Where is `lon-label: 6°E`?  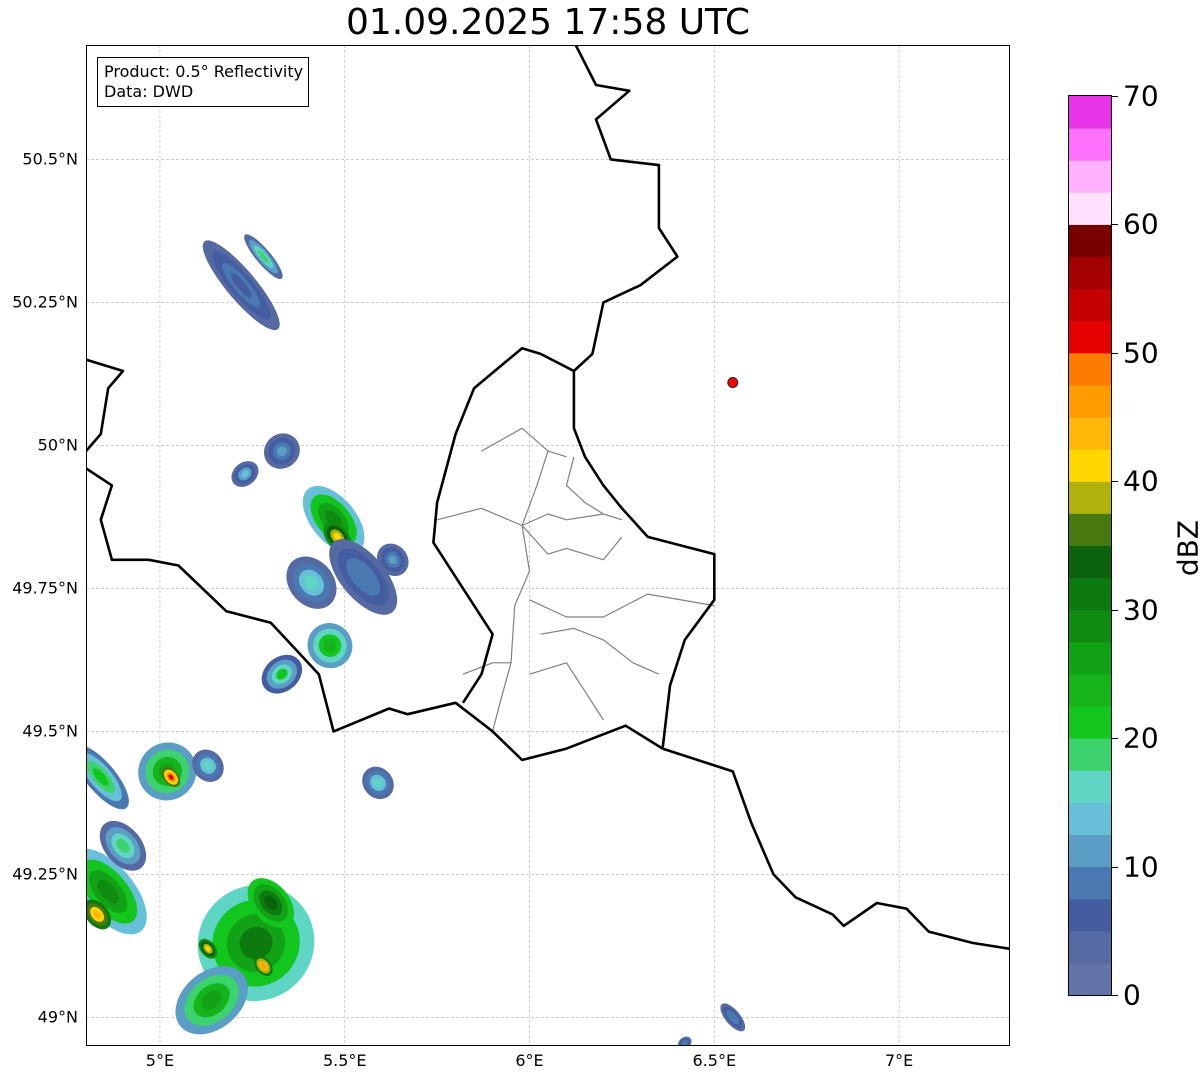
lon-label: 6°E is located at coordinates (529, 1060).